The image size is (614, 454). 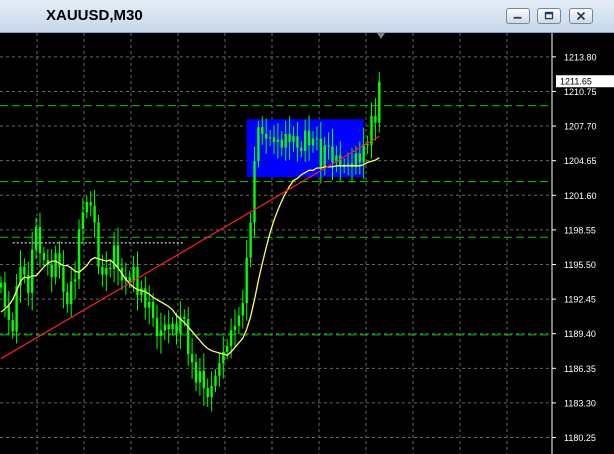 What do you see at coordinates (580, 57) in the screenshot?
I see `price-tick-label: 1213.80` at bounding box center [580, 57].